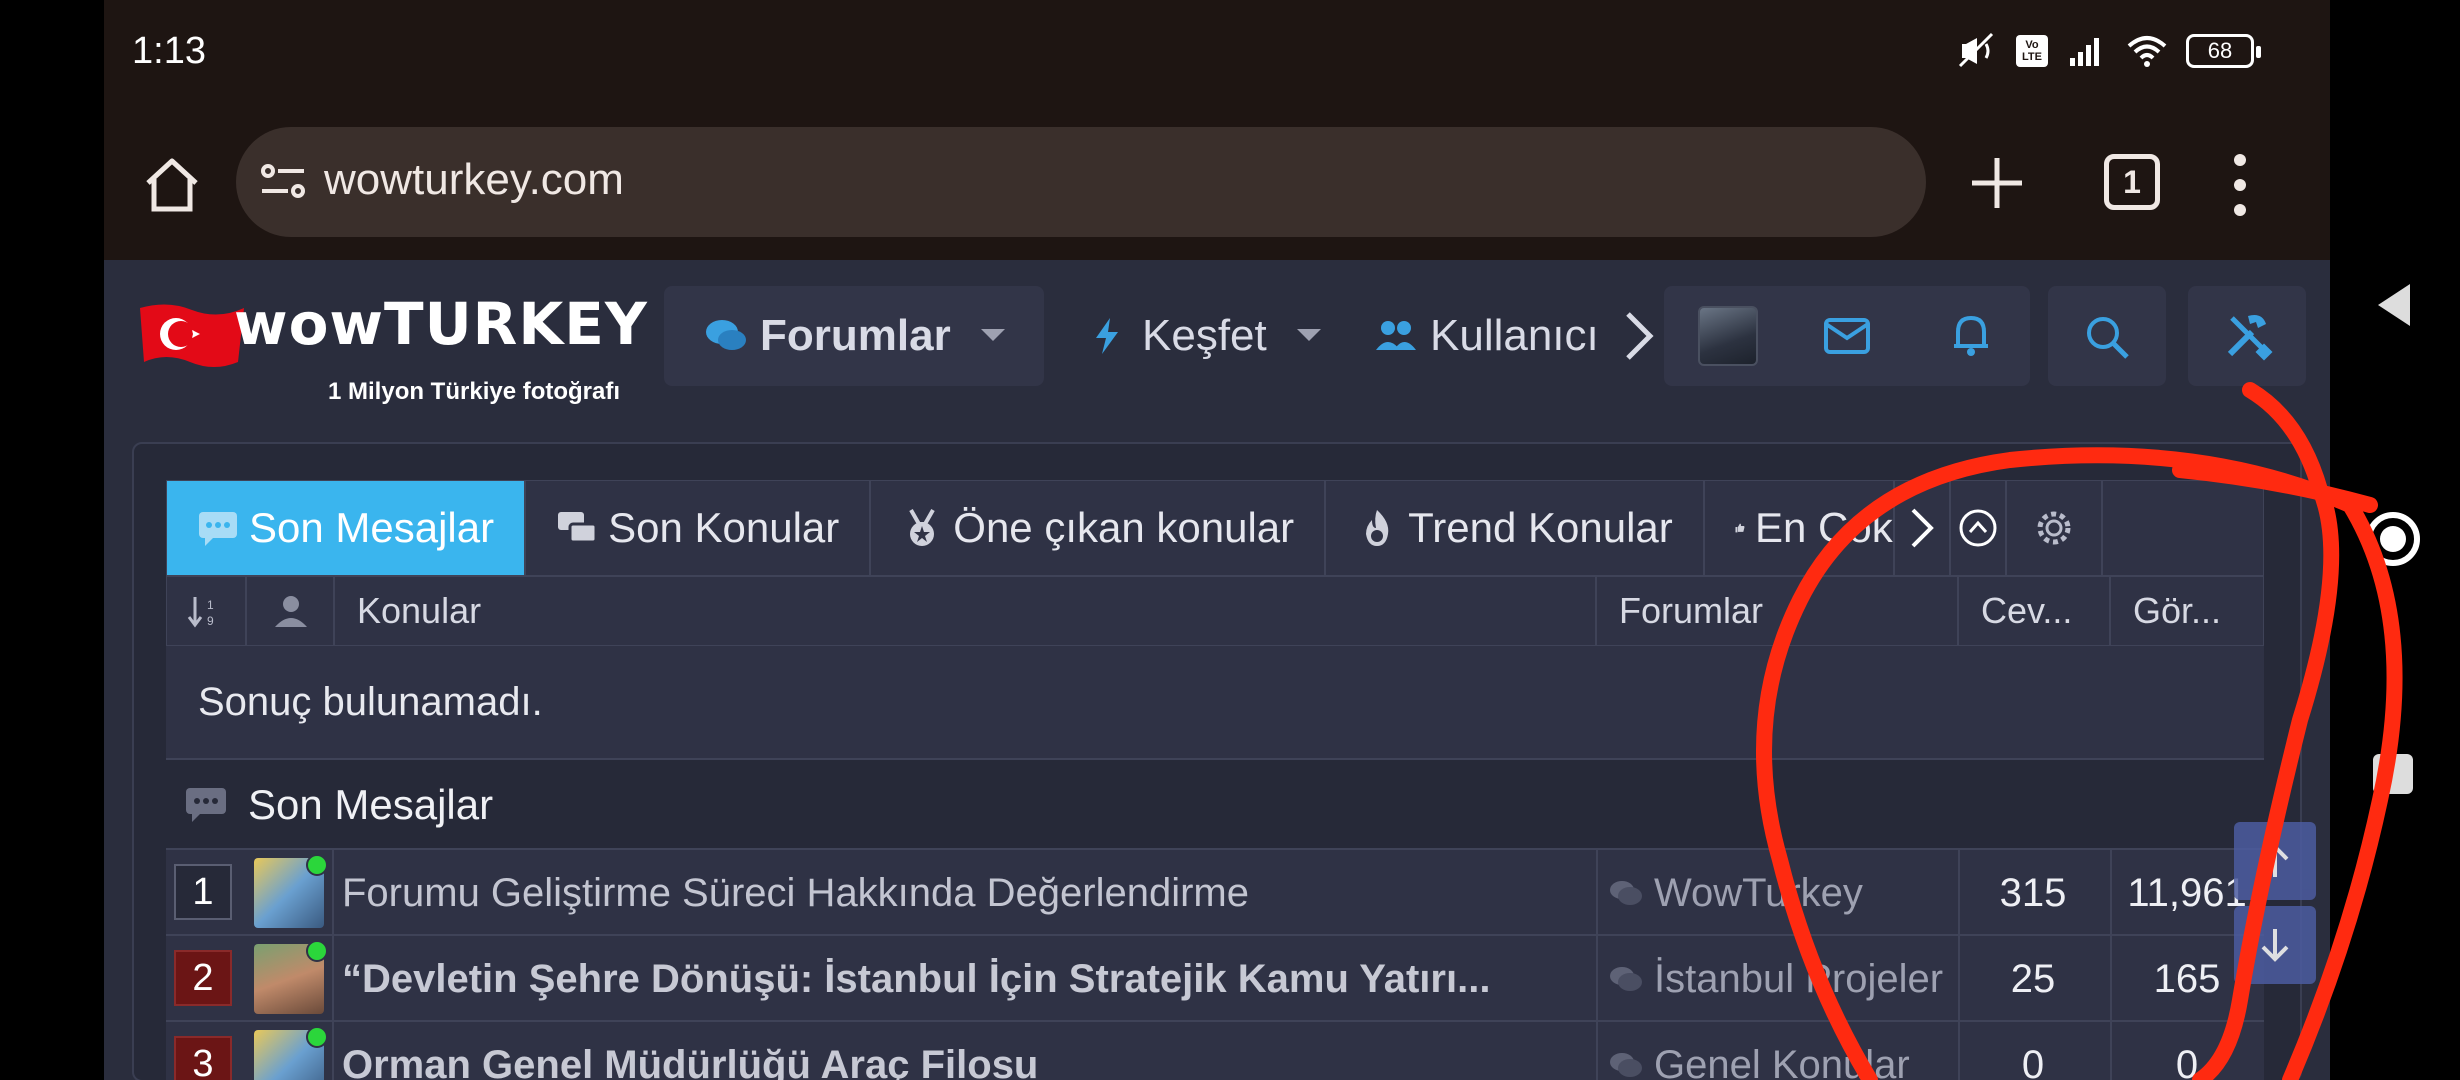 Image resolution: width=2460 pixels, height=1080 pixels. I want to click on scroll-to-top-button, so click(2275, 861).